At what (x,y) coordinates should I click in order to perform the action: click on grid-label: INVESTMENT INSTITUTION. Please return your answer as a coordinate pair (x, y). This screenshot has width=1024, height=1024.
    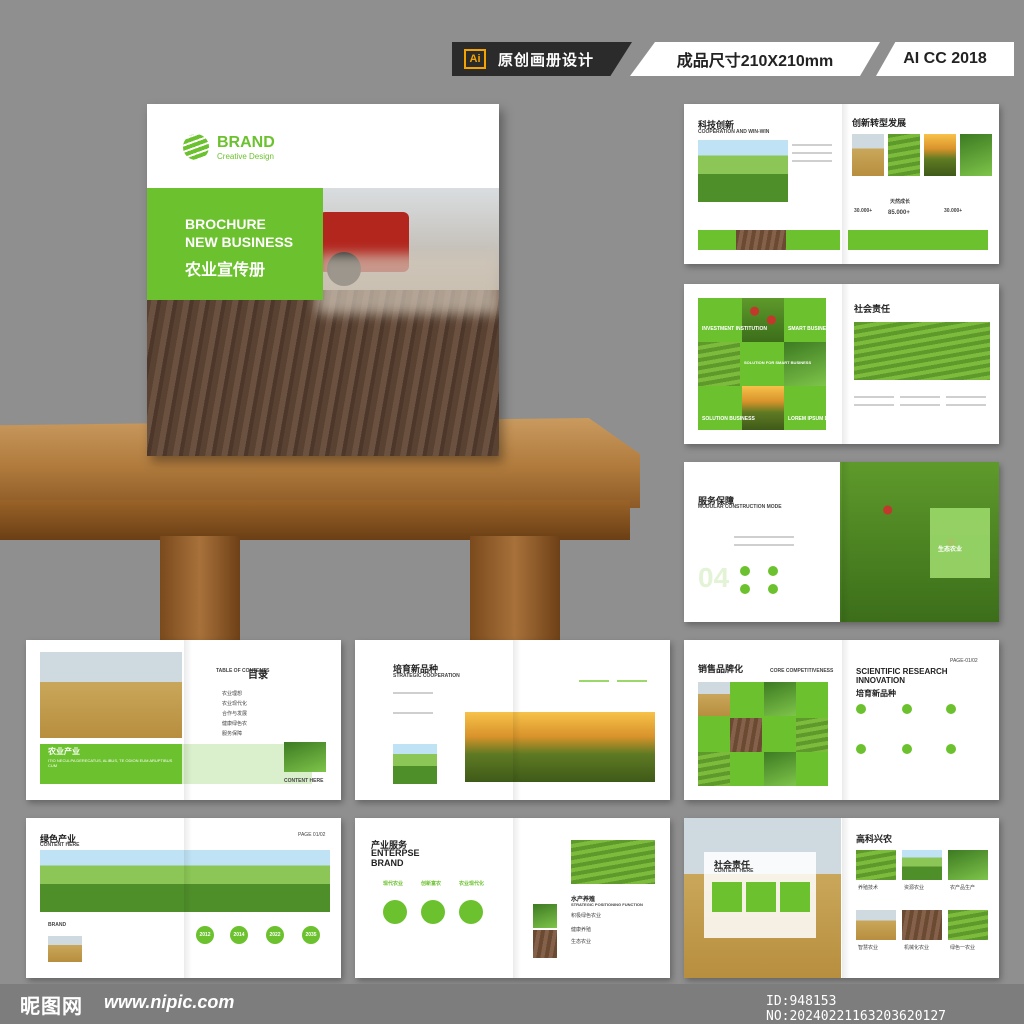
    Looking at the image, I should click on (734, 329).